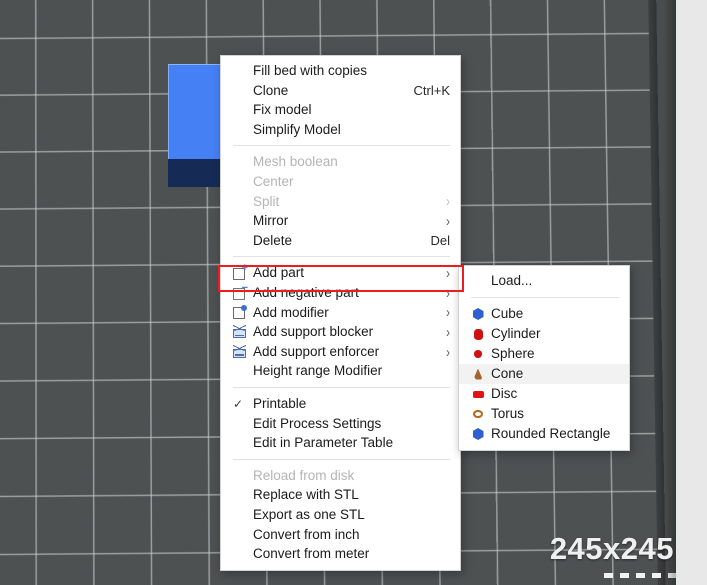  I want to click on menu-item-fix-model: Fix model, so click(340, 110).